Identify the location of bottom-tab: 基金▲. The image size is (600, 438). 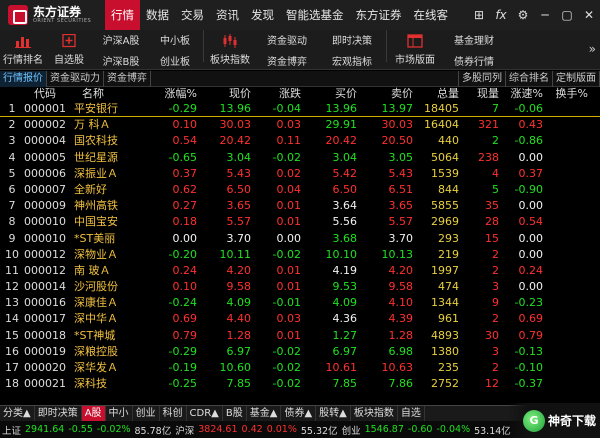
(264, 413).